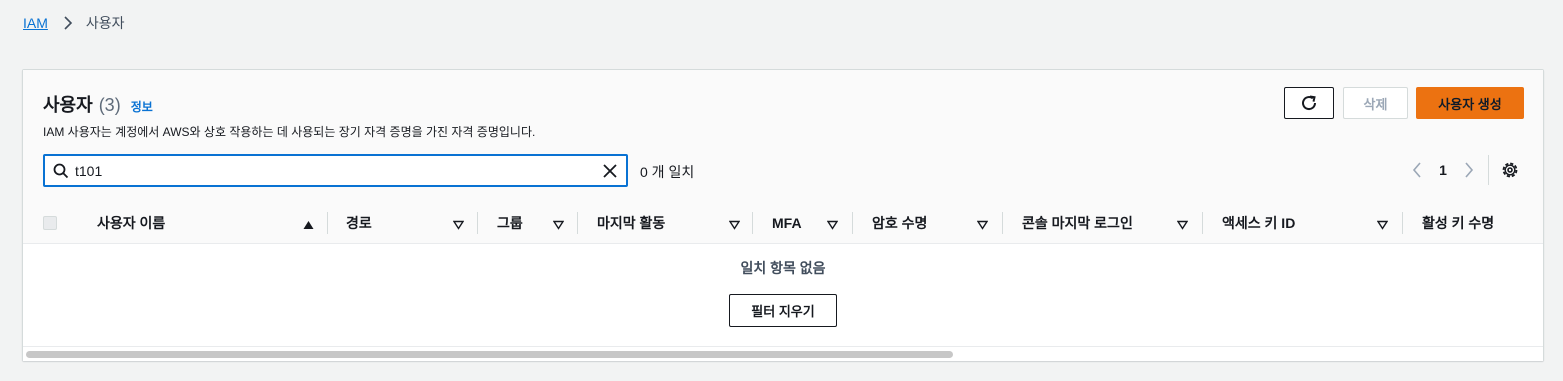 The height and width of the screenshot is (381, 1563). I want to click on refresh-icon, so click(1309, 103).